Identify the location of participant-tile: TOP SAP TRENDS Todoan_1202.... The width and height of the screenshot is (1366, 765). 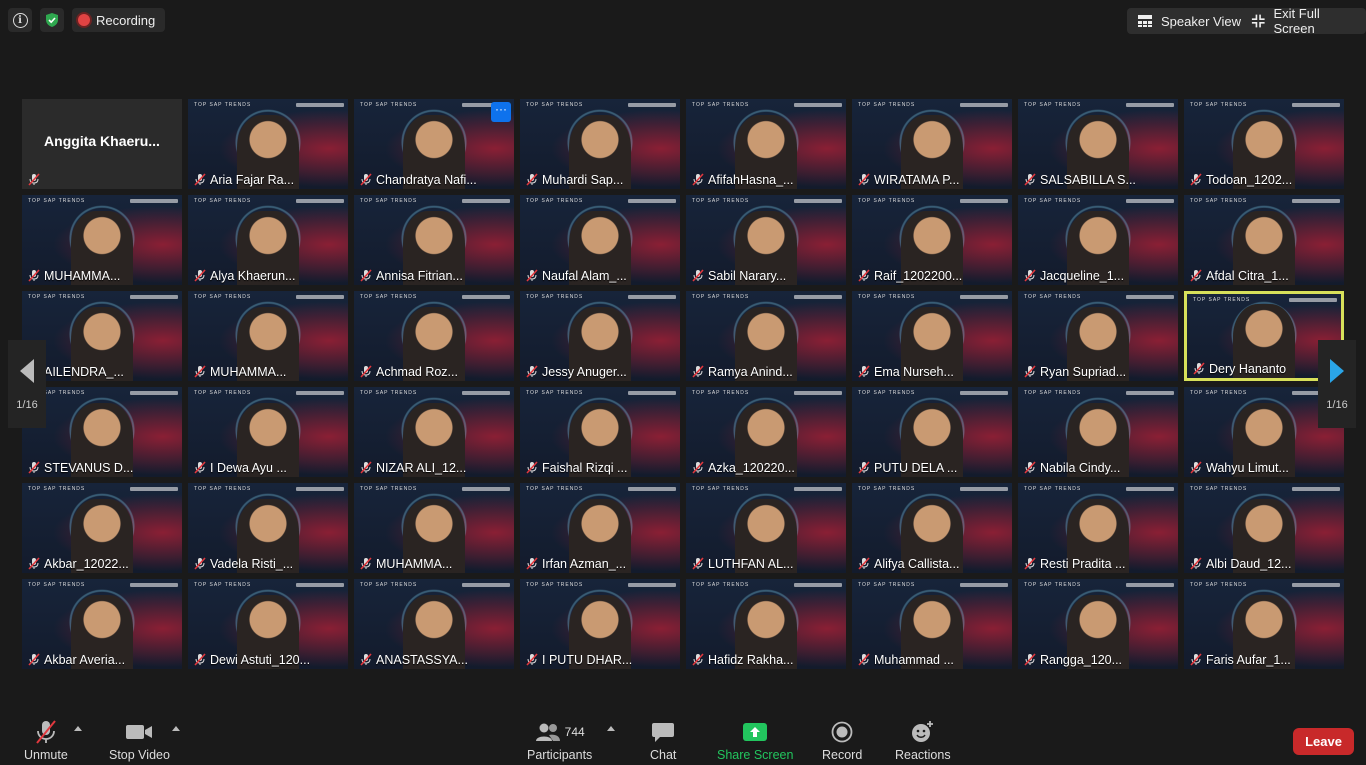
(1264, 144).